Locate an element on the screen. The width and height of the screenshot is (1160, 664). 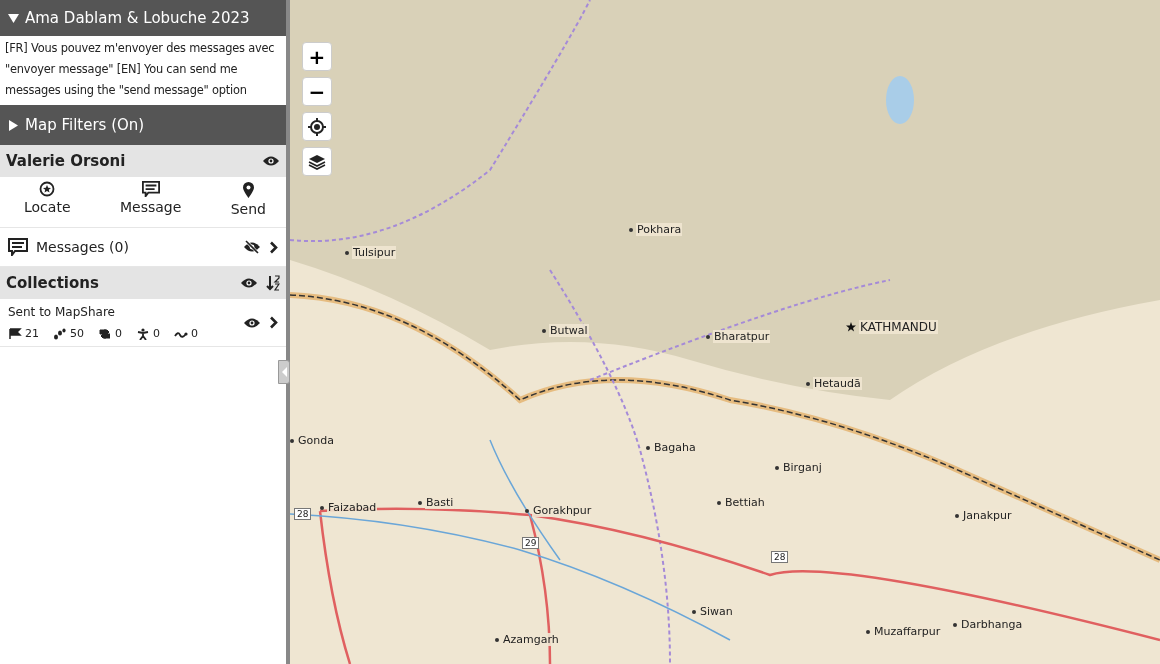
crosshair-icon is located at coordinates (317, 126).